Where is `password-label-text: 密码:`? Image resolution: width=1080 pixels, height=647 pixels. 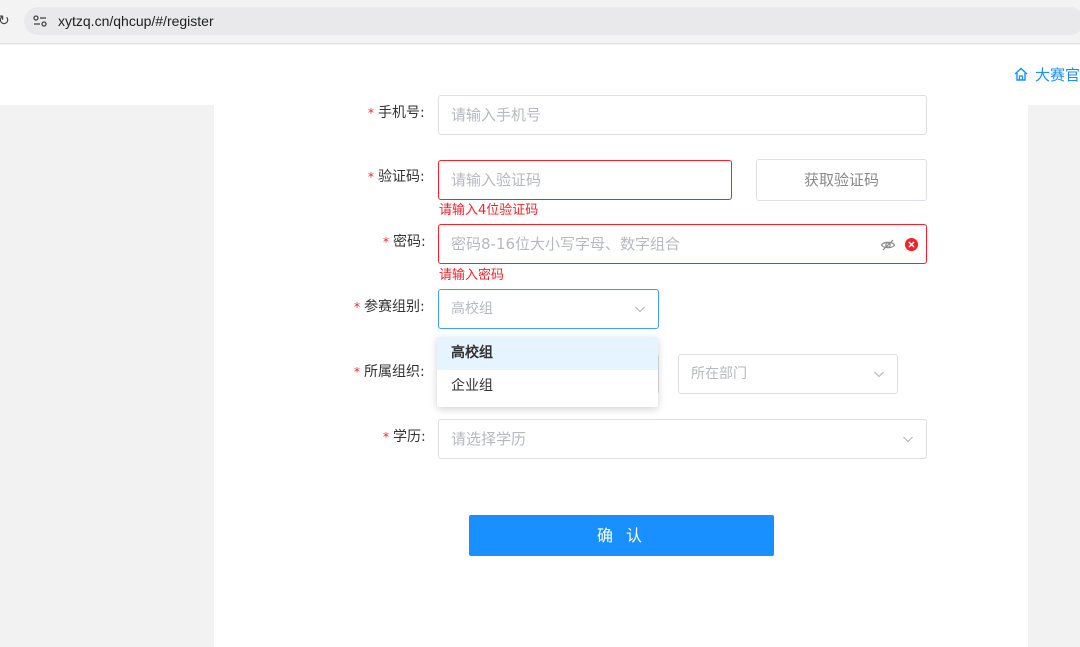
password-label-text: 密码: is located at coordinates (409, 242).